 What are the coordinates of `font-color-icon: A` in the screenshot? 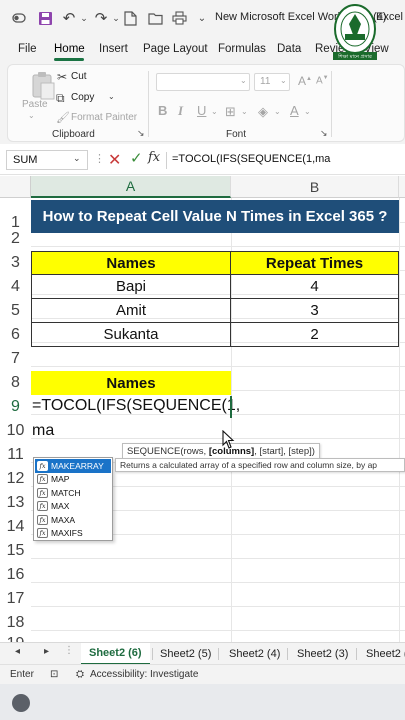 It's located at (294, 110).